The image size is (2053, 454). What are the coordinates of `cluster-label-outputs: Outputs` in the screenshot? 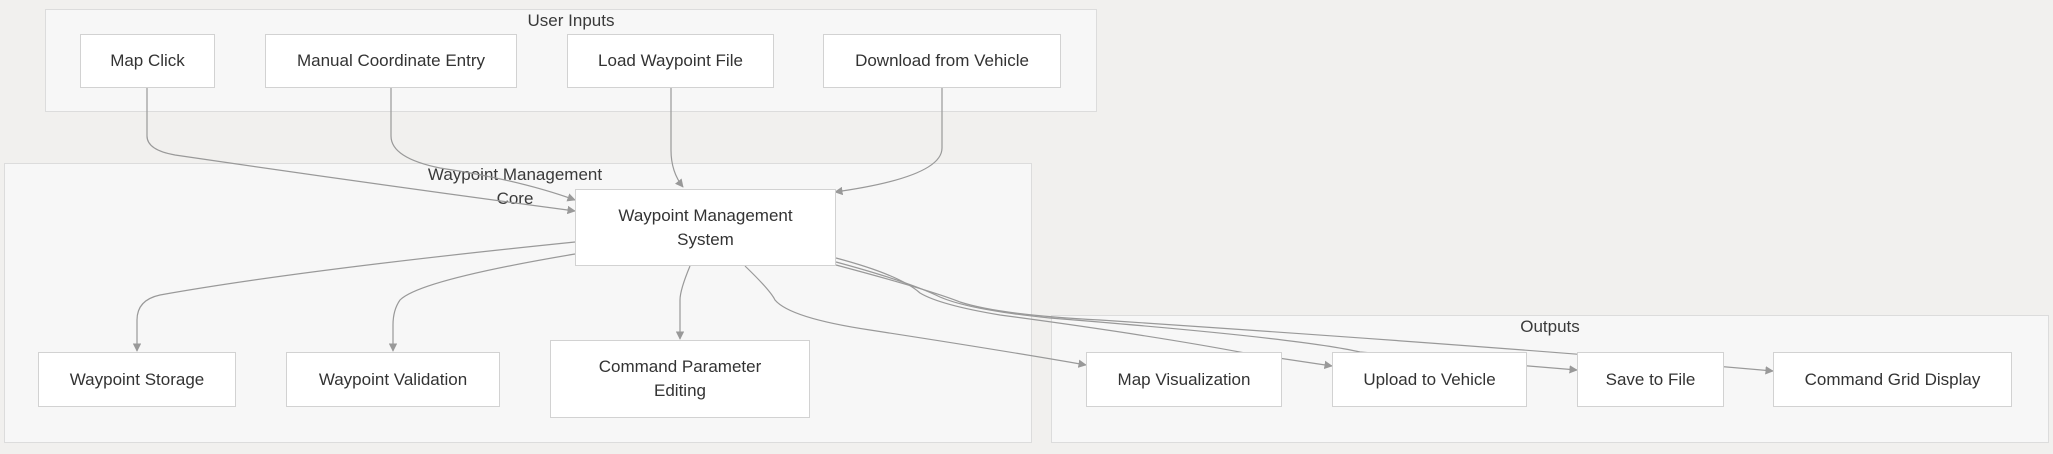 It's located at (1550, 326).